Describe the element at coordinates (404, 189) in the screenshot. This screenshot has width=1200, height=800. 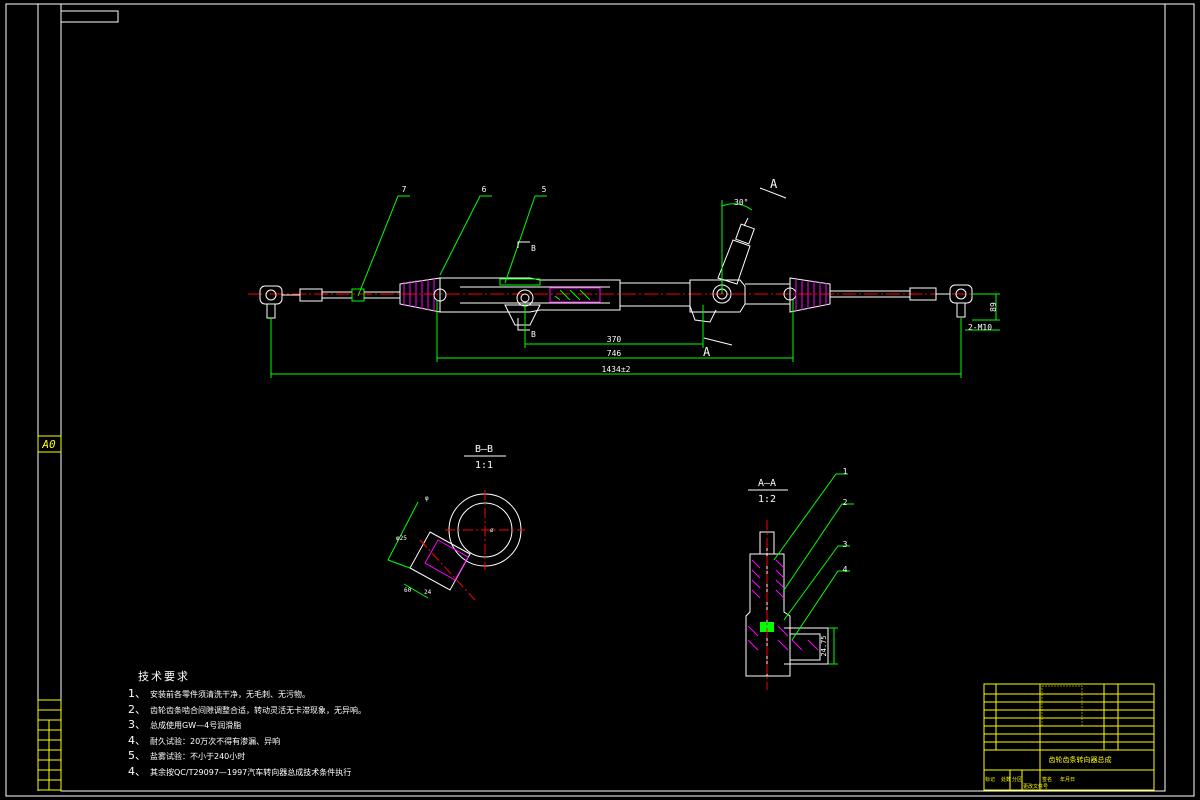
I see `balloon-7: 7` at that location.